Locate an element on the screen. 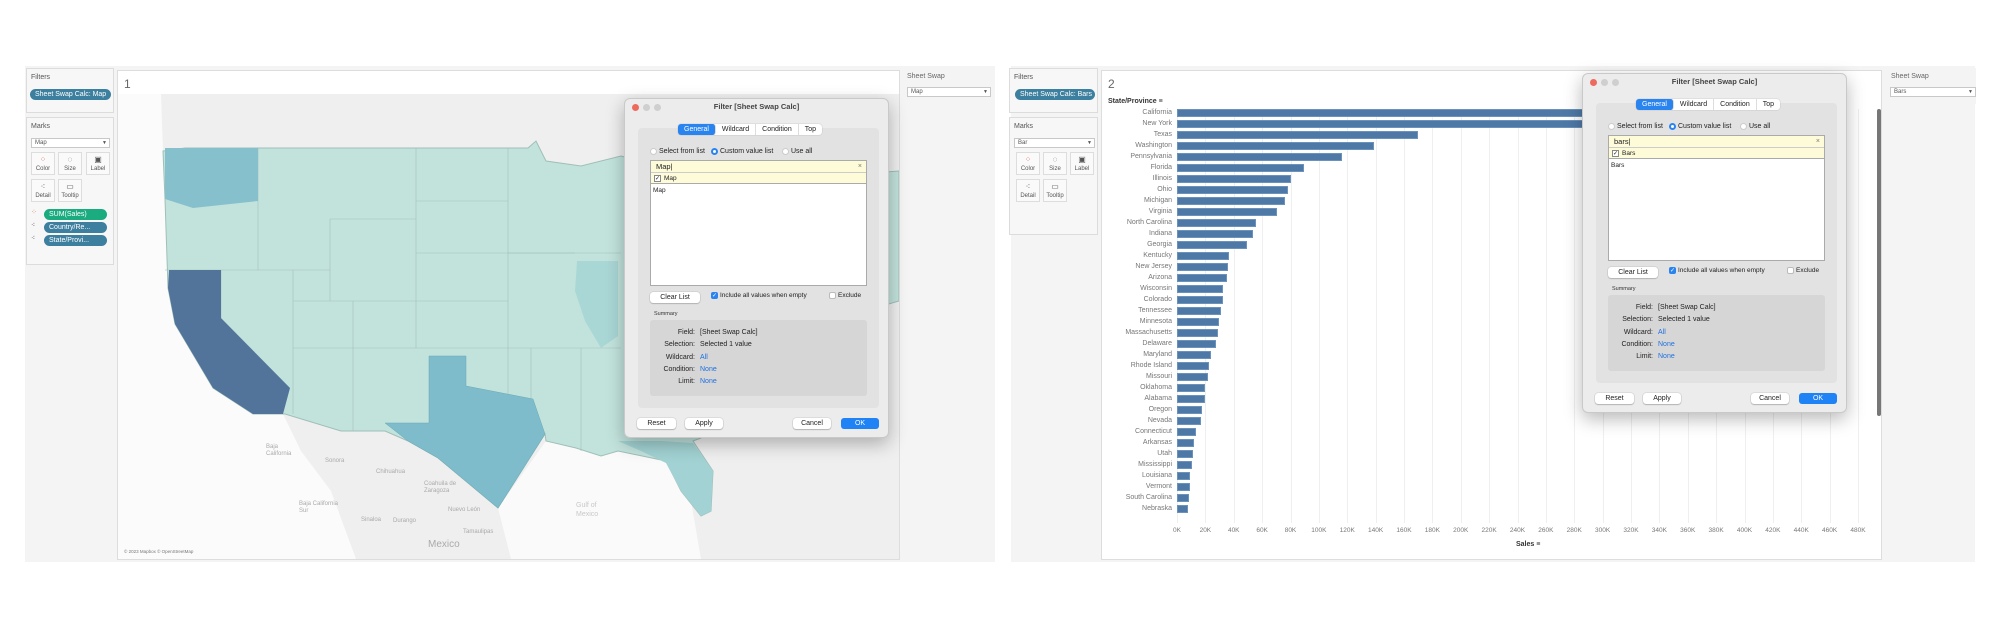 Image resolution: width=2000 pixels, height=629 pixels. bar-category-label: Rhode Island is located at coordinates (1137, 365).